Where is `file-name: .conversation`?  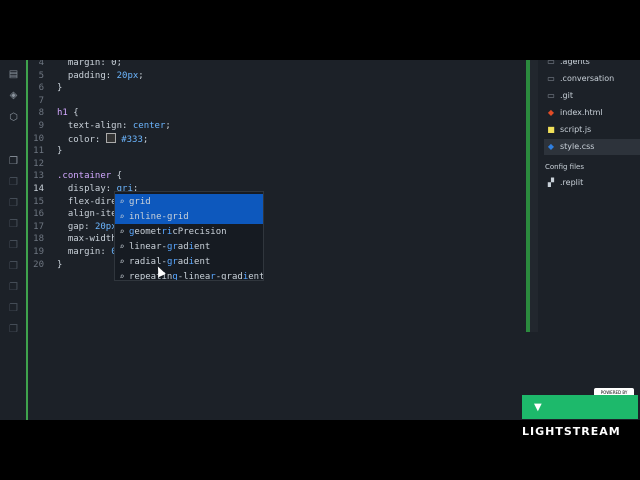
file-name: .conversation is located at coordinates (587, 78).